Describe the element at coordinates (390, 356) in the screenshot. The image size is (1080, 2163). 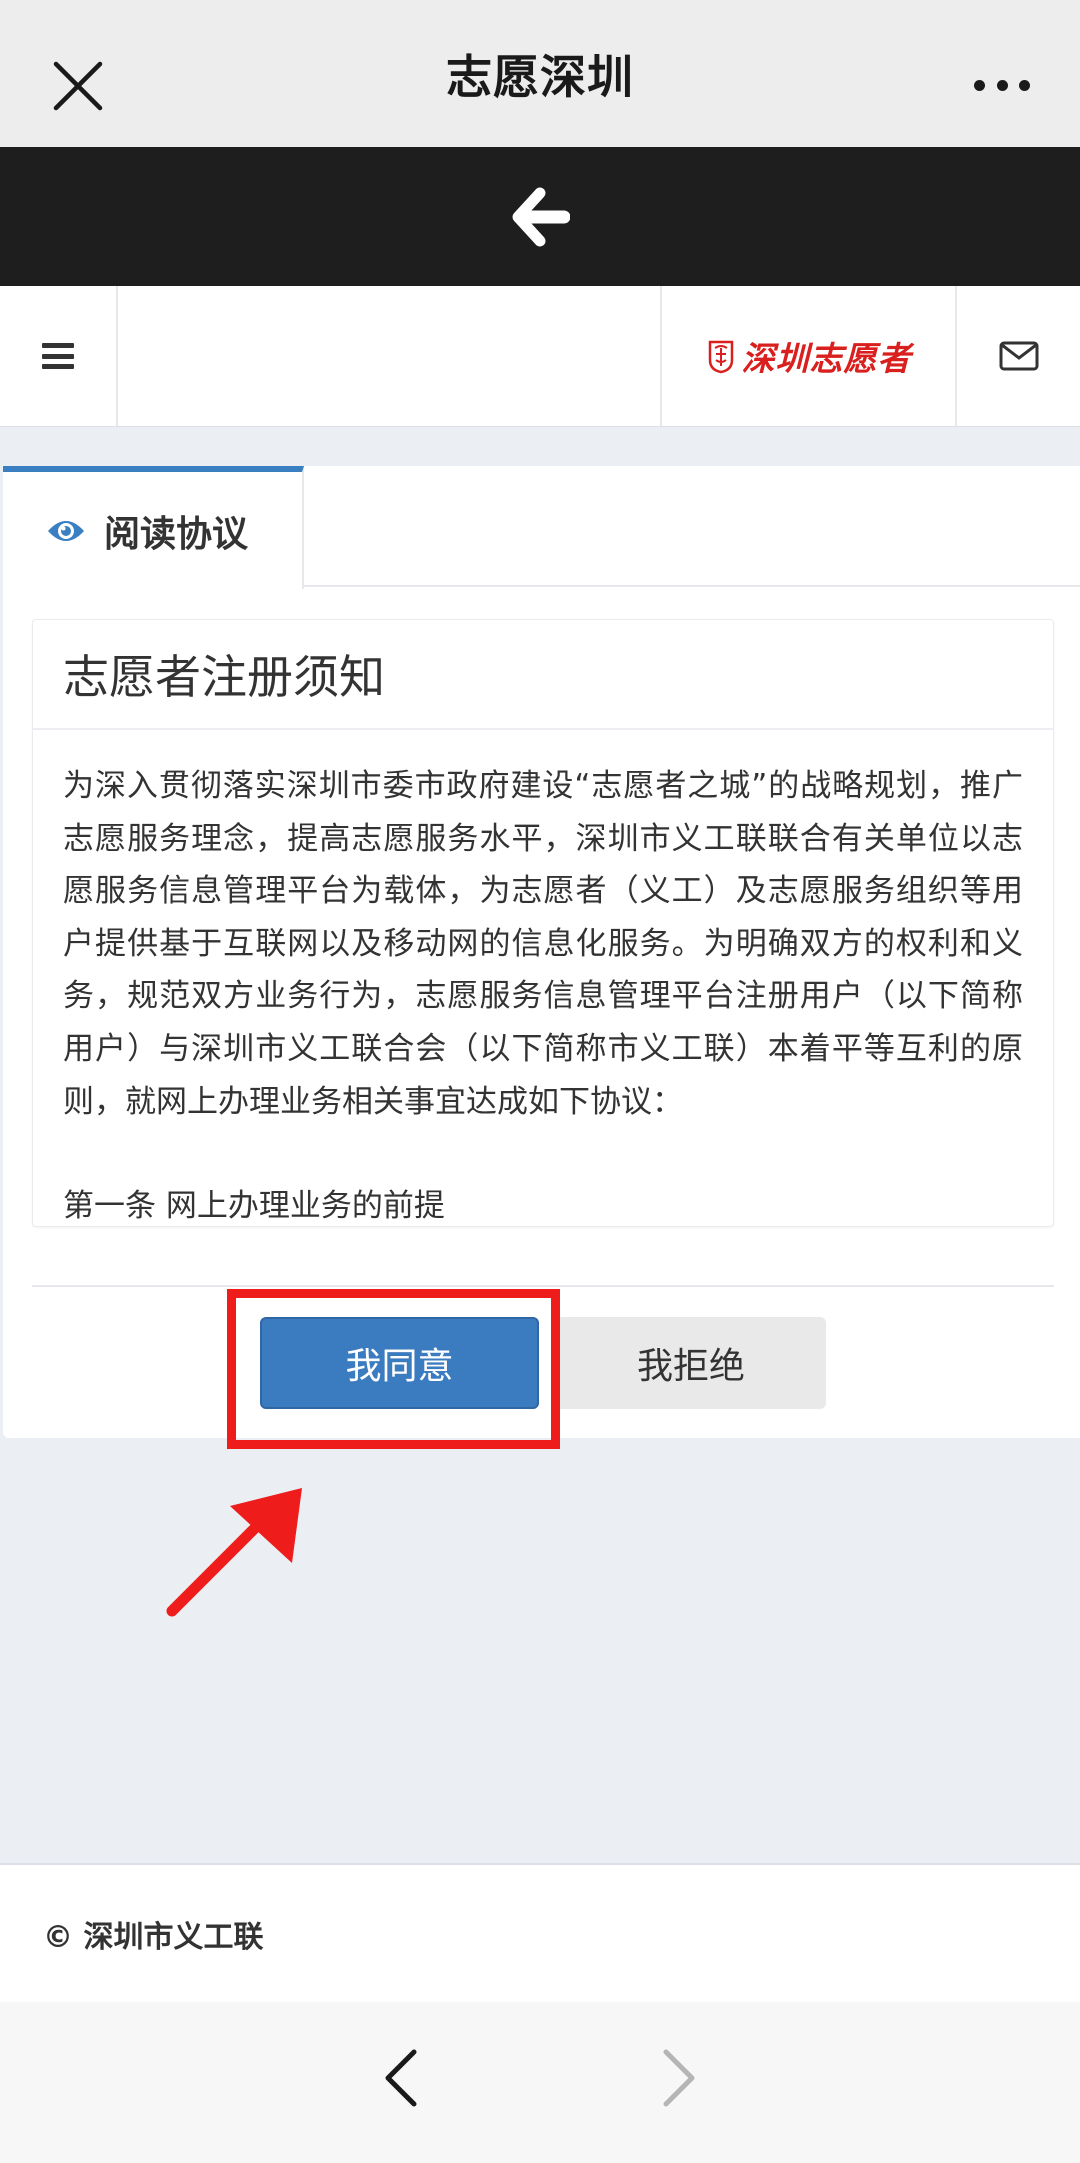
I see `nav-spacer` at that location.